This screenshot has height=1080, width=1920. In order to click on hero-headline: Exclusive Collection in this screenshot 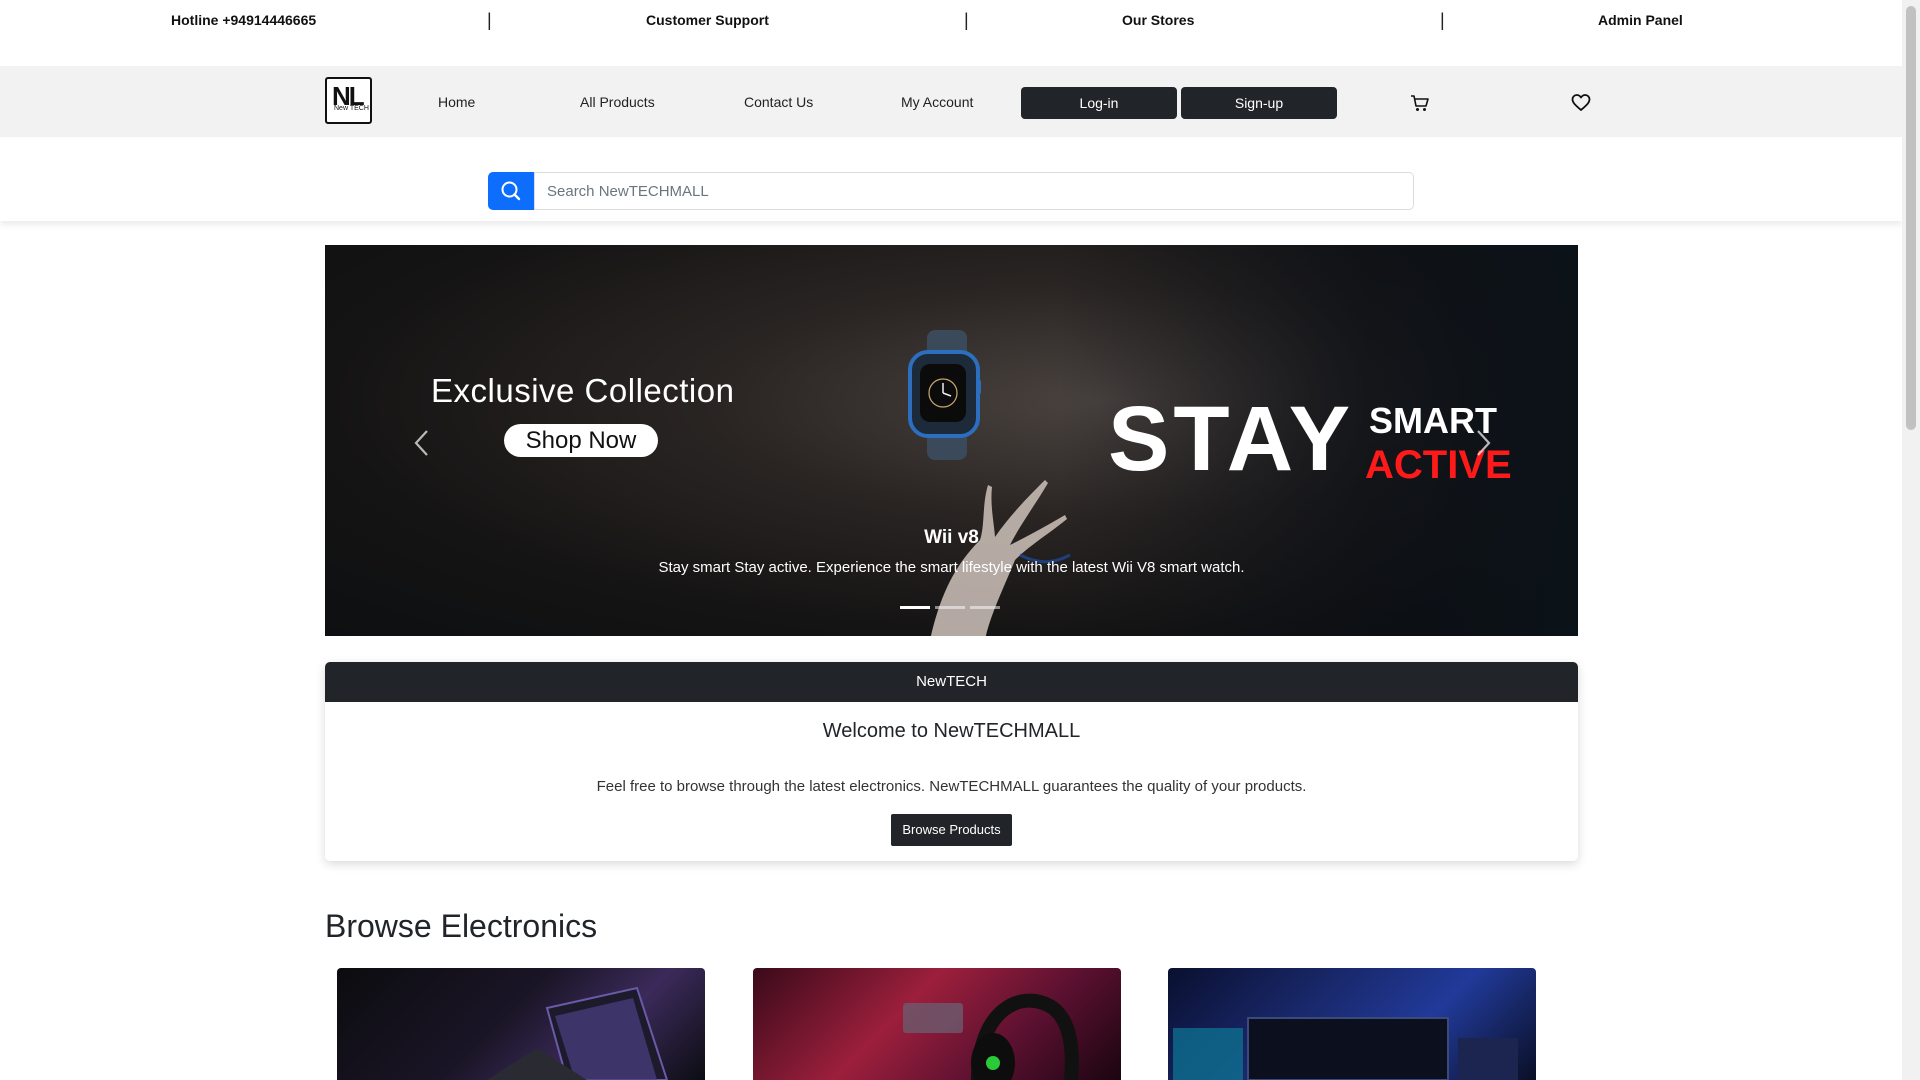, I will do `click(583, 390)`.